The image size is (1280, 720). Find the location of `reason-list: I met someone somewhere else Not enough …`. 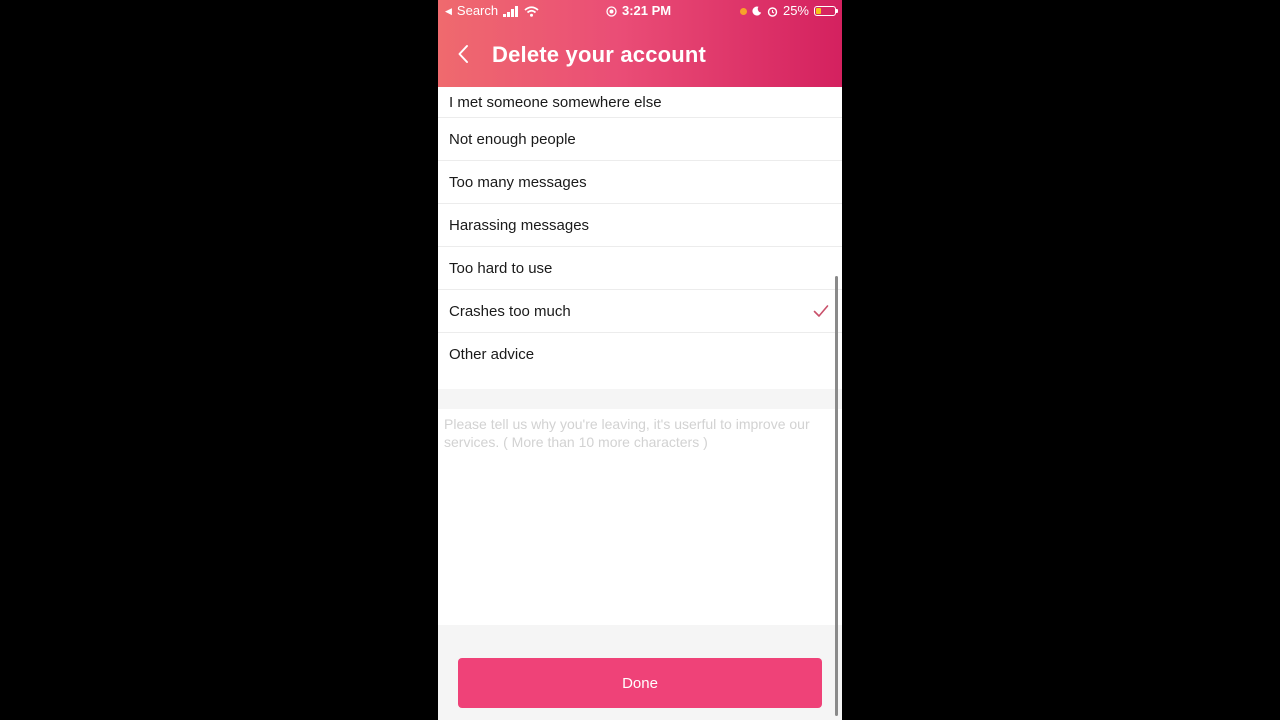

reason-list: I met someone somewhere else Not enough … is located at coordinates (640, 238).